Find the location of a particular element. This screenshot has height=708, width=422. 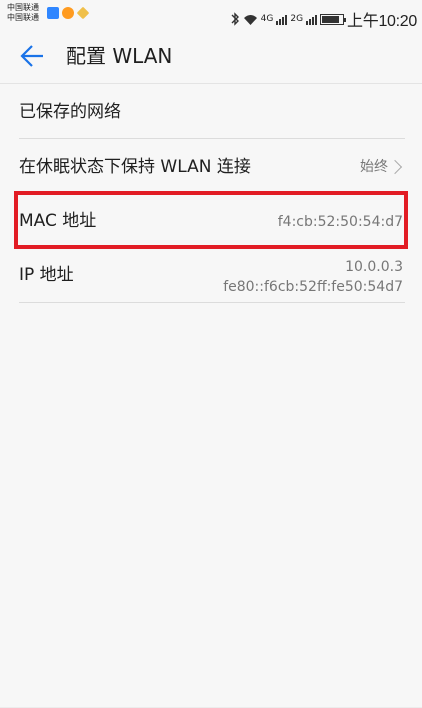

arrow-back-icon is located at coordinates (31, 56).